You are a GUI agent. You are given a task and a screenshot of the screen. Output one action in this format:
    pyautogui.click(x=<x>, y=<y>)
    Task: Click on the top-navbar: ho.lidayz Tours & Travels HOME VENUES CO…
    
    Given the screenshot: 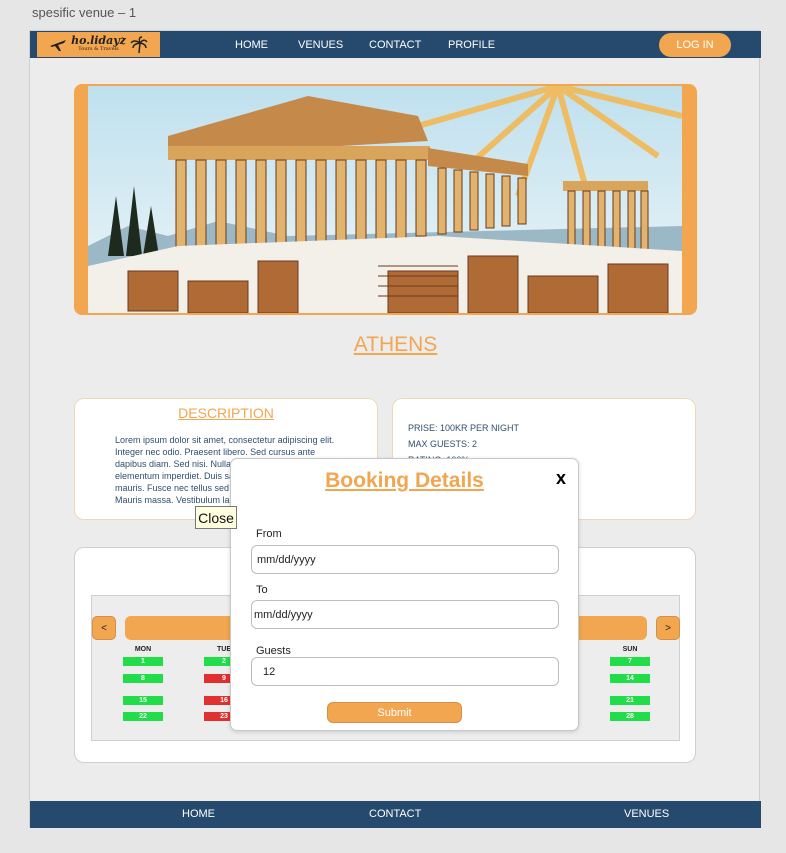 What is the action you would take?
    pyautogui.click(x=395, y=44)
    